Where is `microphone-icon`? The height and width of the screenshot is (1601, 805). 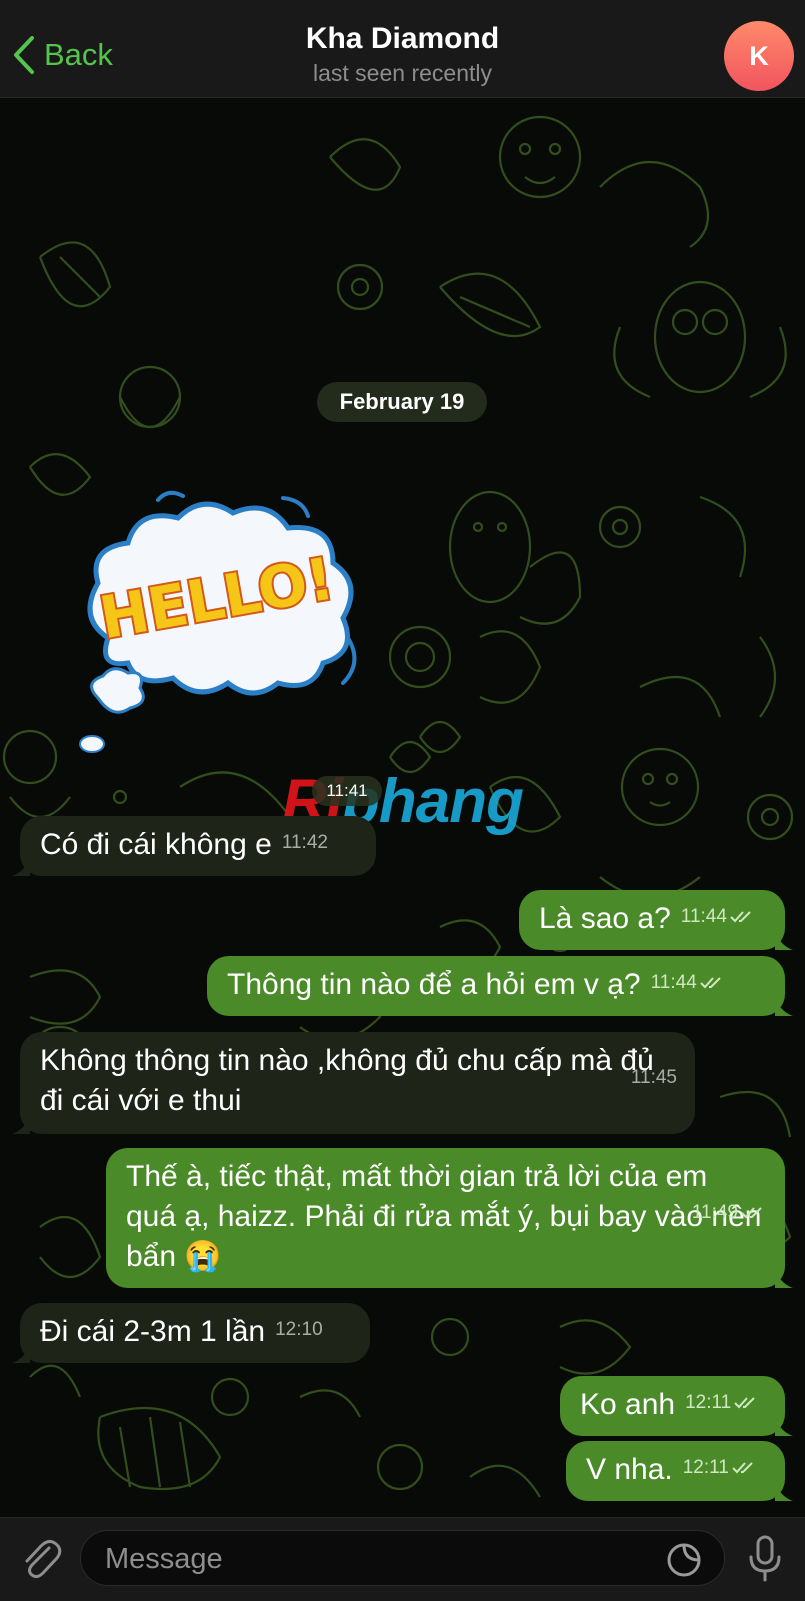 microphone-icon is located at coordinates (765, 1559).